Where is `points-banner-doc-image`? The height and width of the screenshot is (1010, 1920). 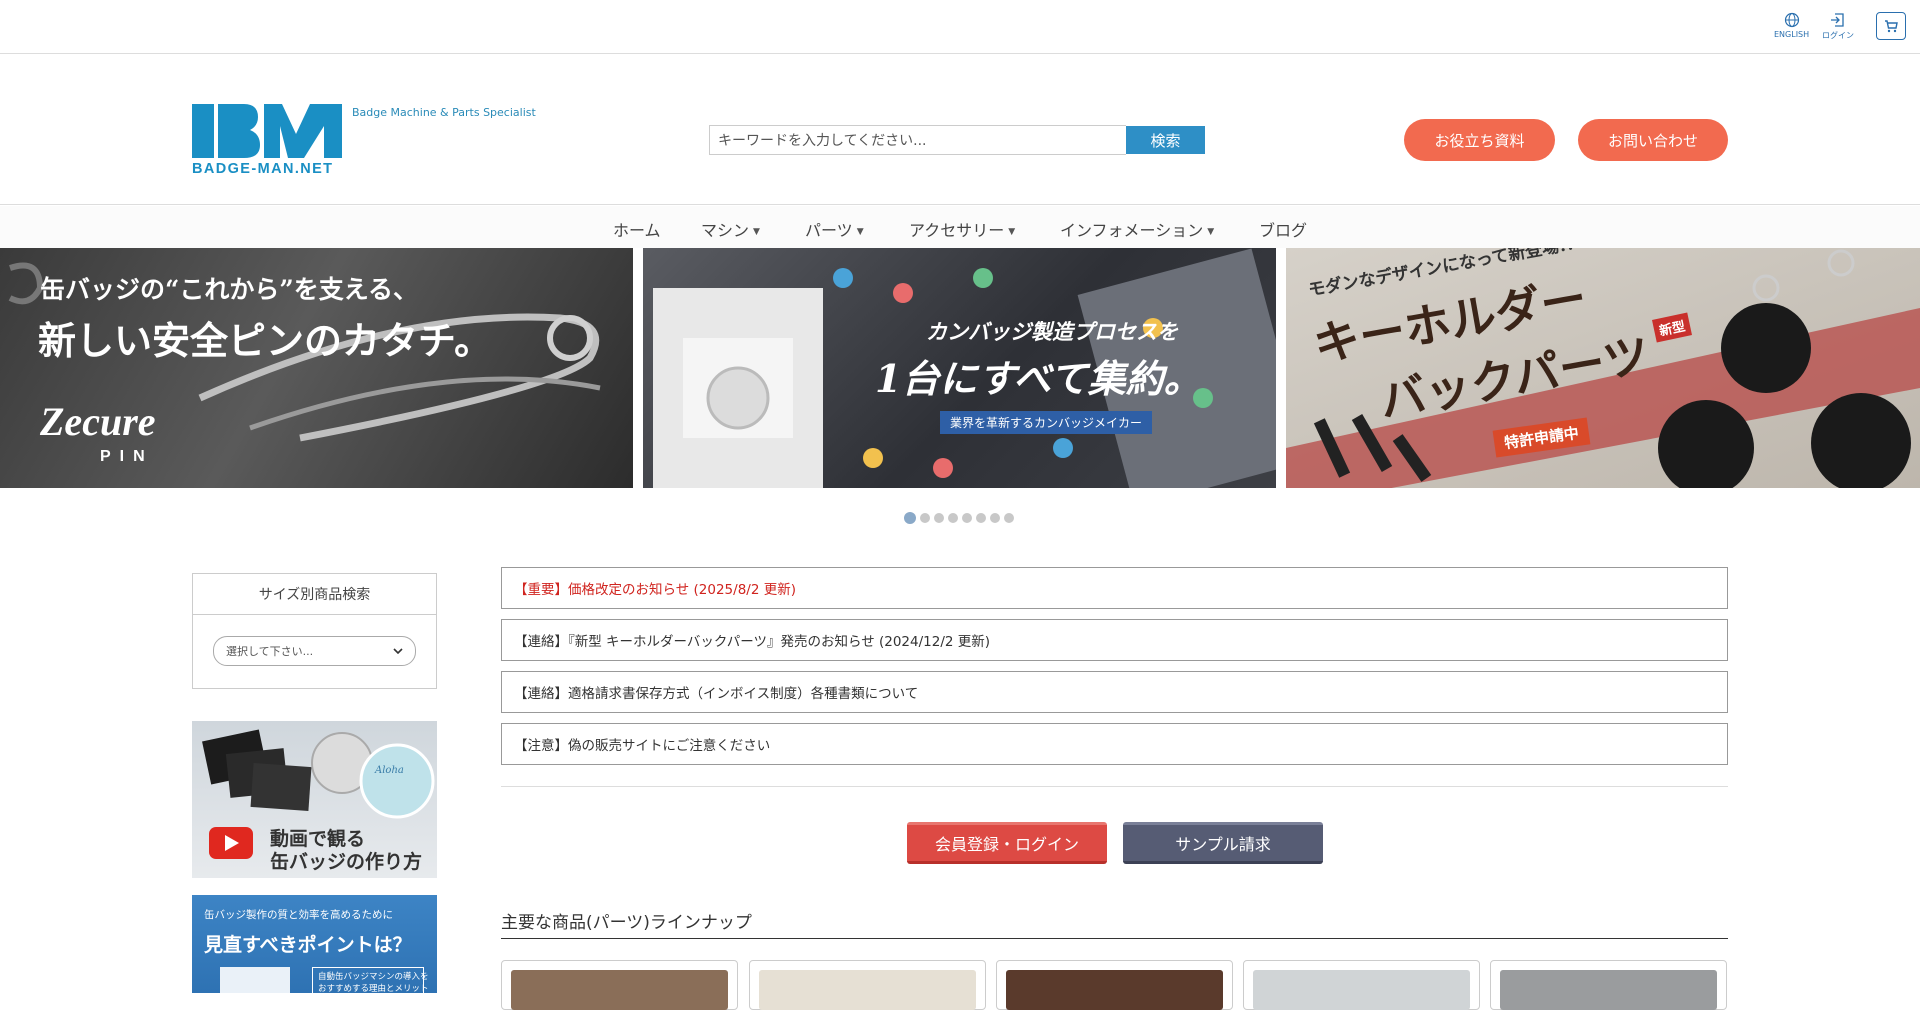
points-banner-doc-image is located at coordinates (255, 980).